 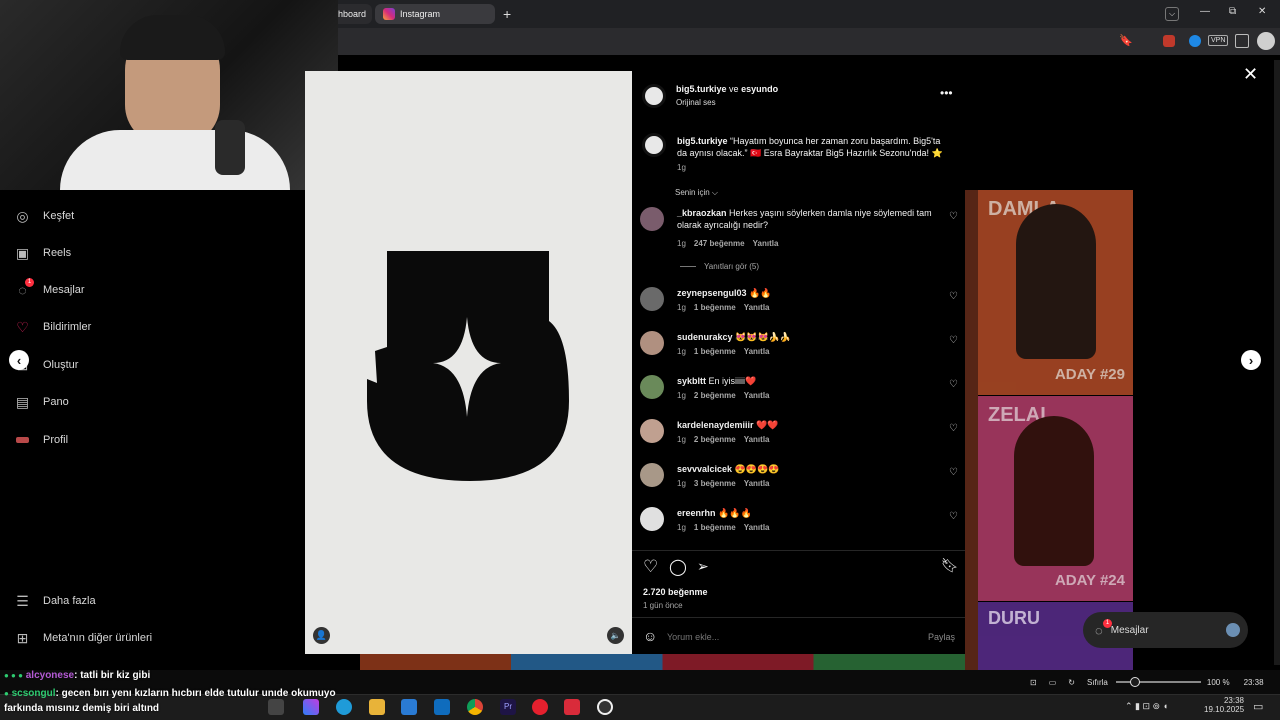 I want to click on profile-avatar, so click(x=1266, y=41).